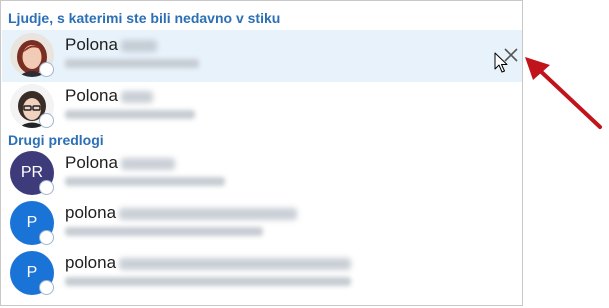  What do you see at coordinates (262, 174) in the screenshot?
I see `contact-row: PR Polona` at bounding box center [262, 174].